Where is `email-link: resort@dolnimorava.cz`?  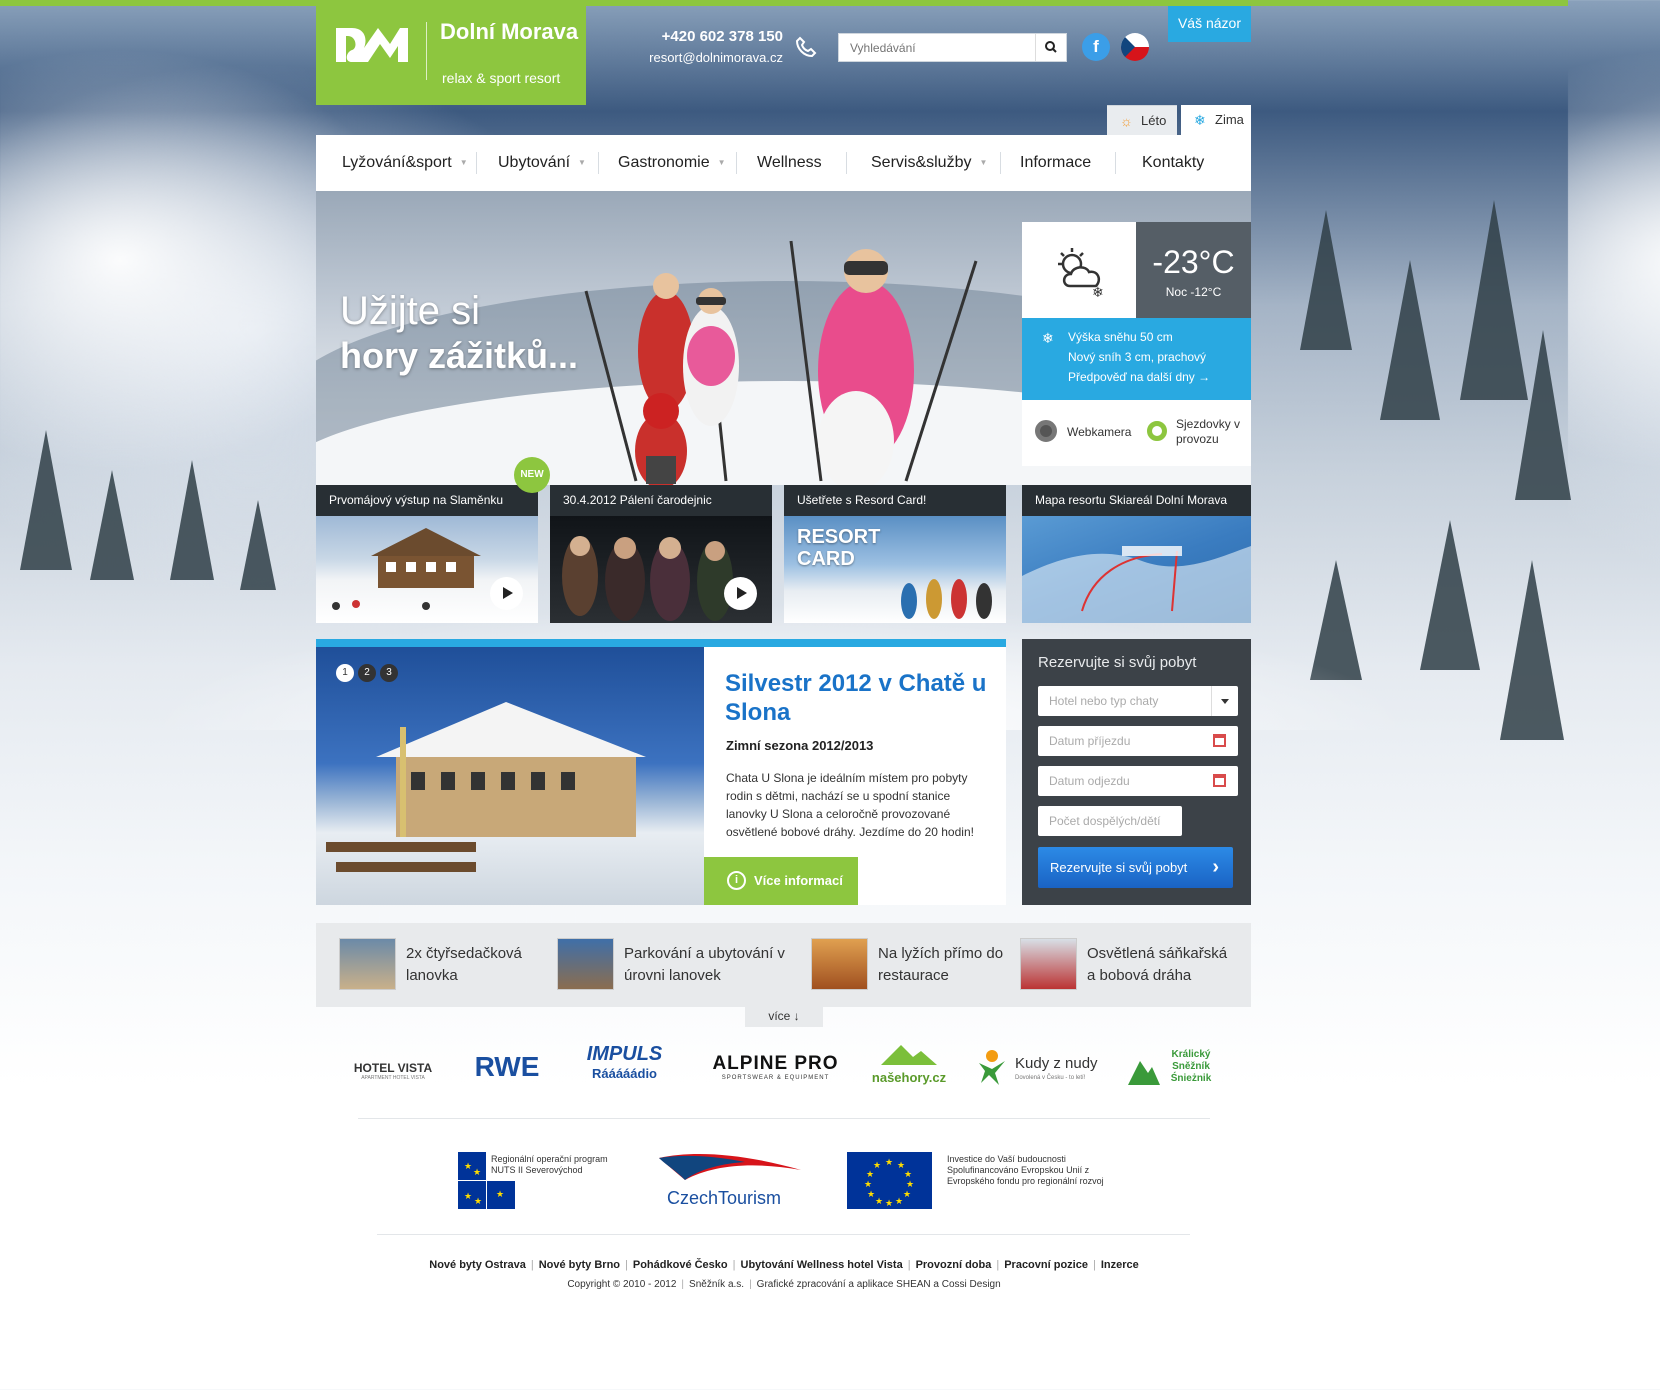
email-link: resort@dolnimorava.cz is located at coordinates (706, 57).